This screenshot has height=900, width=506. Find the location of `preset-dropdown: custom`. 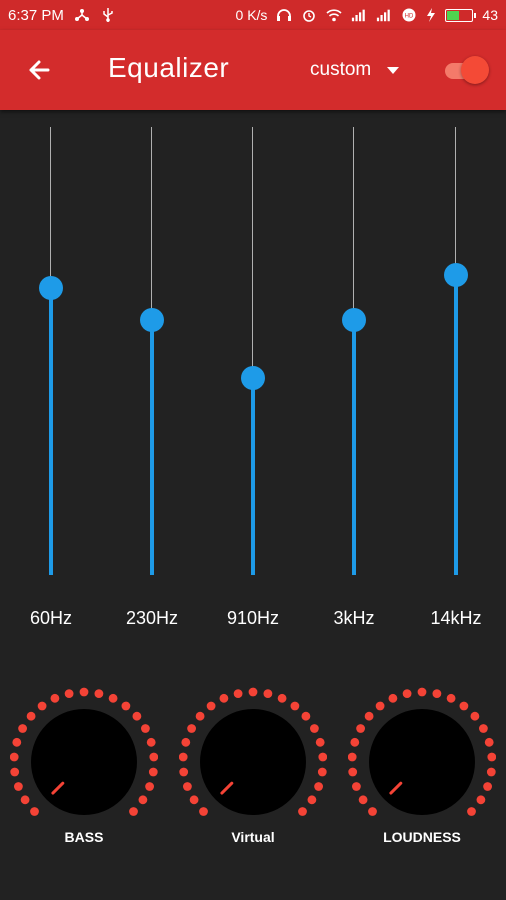

preset-dropdown: custom is located at coordinates (355, 70).